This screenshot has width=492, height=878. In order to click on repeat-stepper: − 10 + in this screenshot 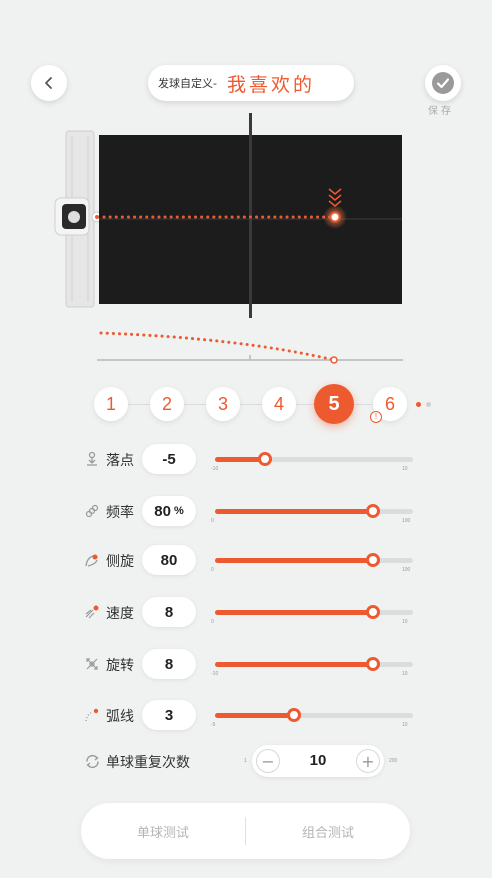, I will do `click(318, 761)`.